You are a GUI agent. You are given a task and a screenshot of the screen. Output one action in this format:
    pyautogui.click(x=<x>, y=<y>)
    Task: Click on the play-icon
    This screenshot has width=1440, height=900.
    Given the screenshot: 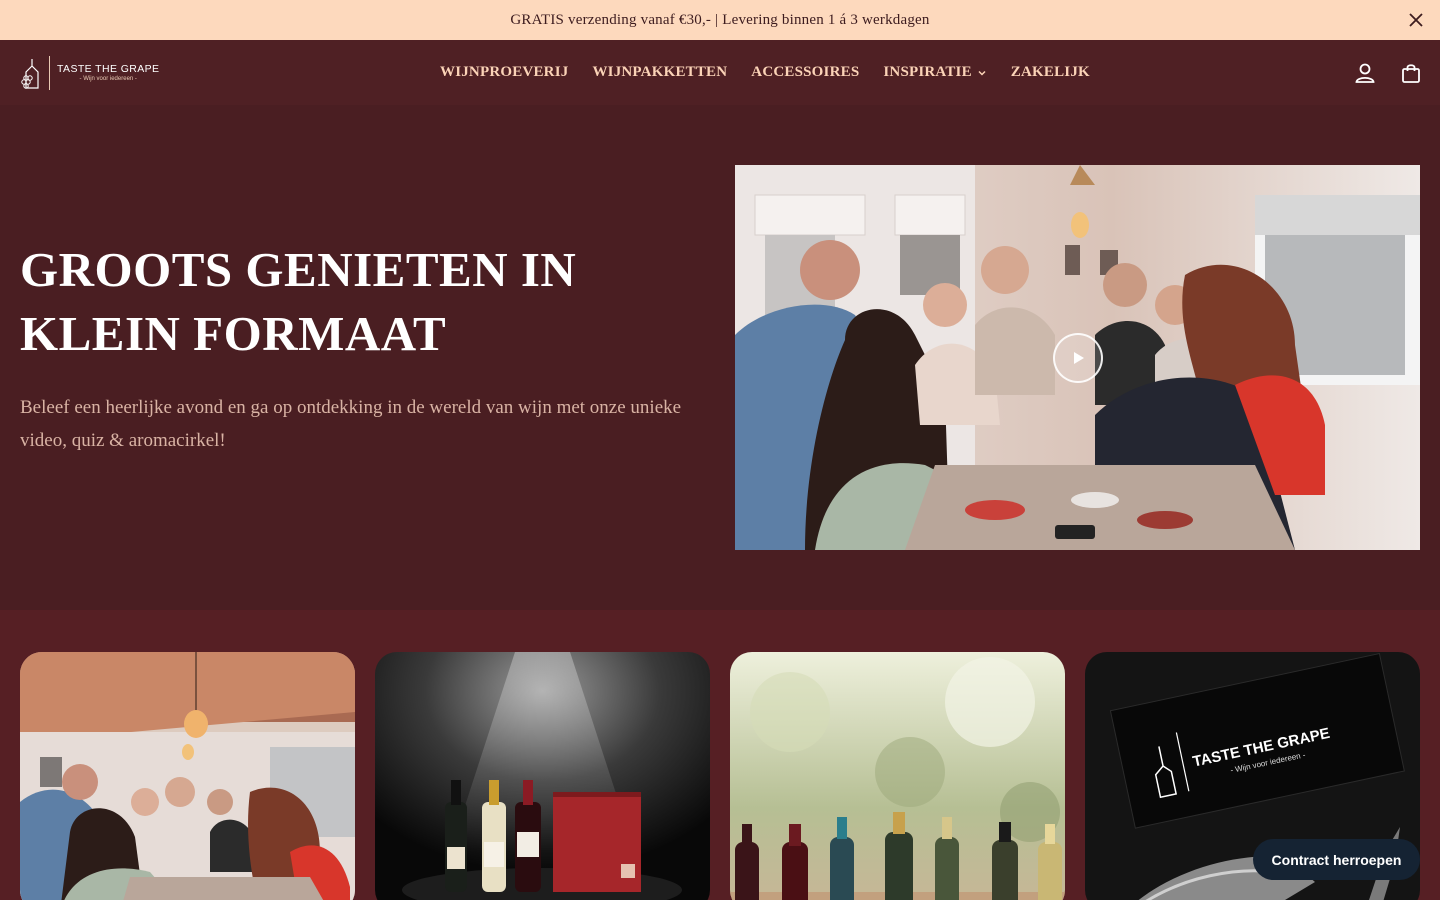 What is the action you would take?
    pyautogui.click(x=1078, y=358)
    